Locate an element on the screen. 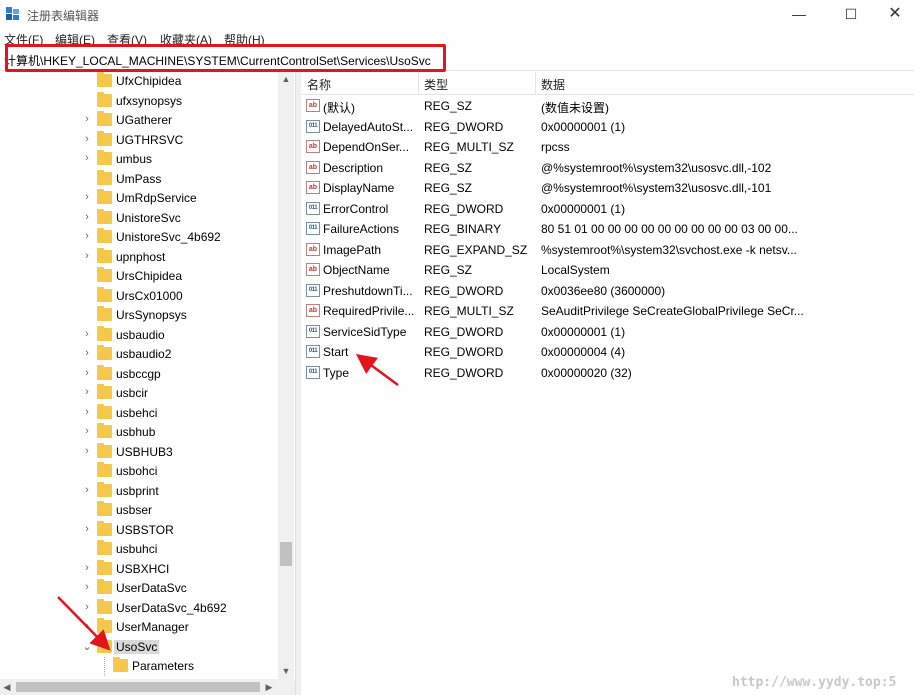 This screenshot has width=914, height=695. tree-item: › UserDataSvc is located at coordinates (140, 588).